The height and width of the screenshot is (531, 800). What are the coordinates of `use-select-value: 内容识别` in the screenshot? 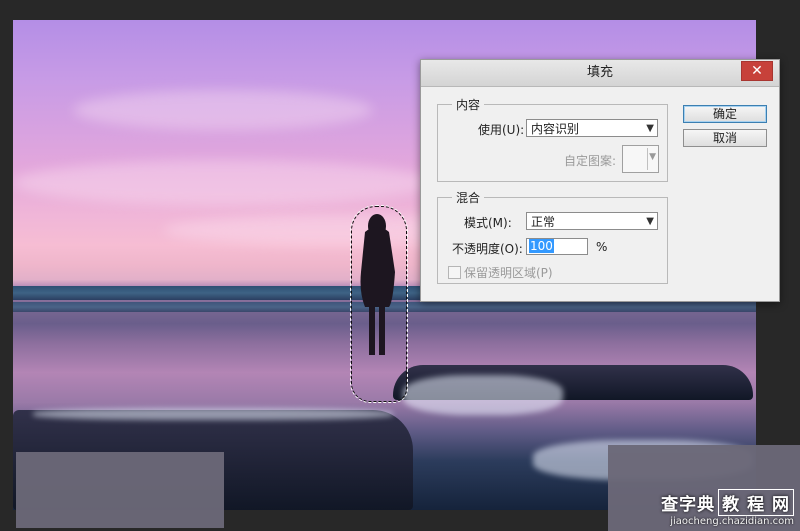 It's located at (555, 129).